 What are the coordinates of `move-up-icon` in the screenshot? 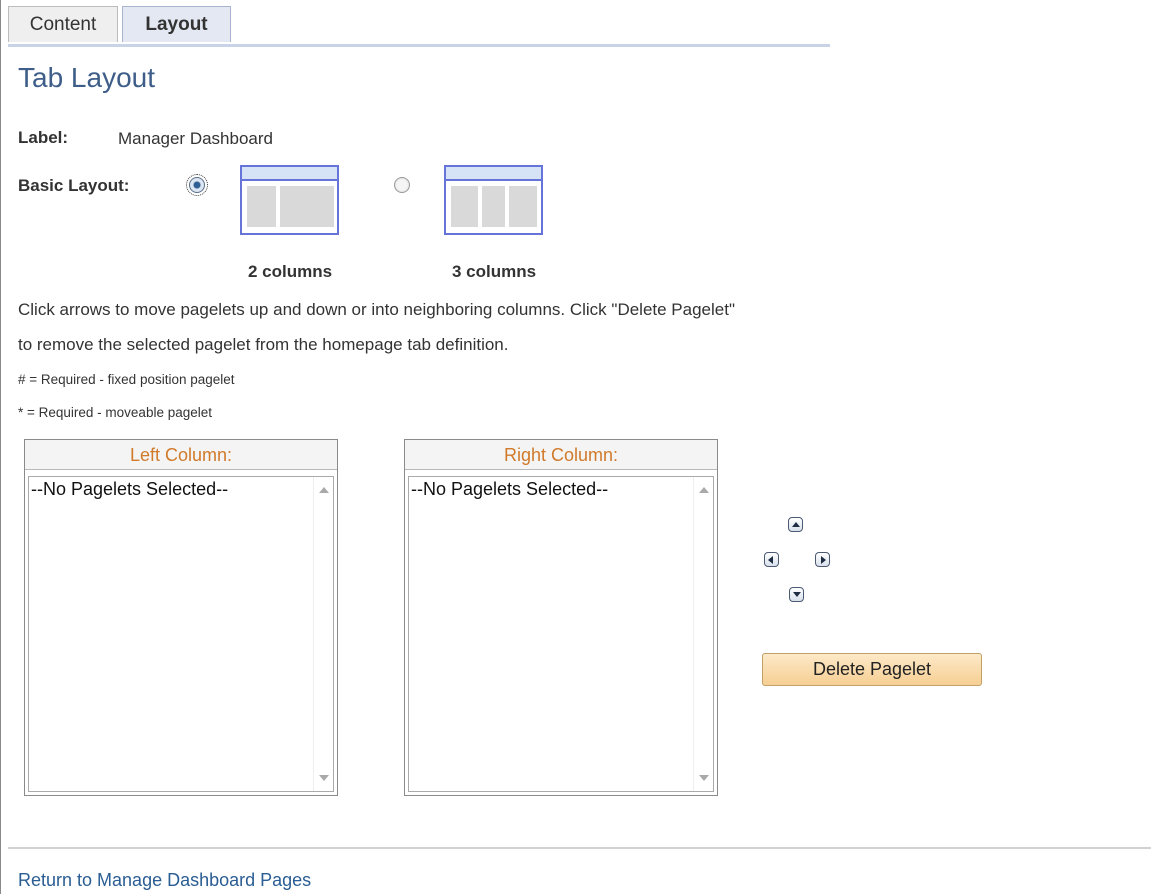 It's located at (795, 524).